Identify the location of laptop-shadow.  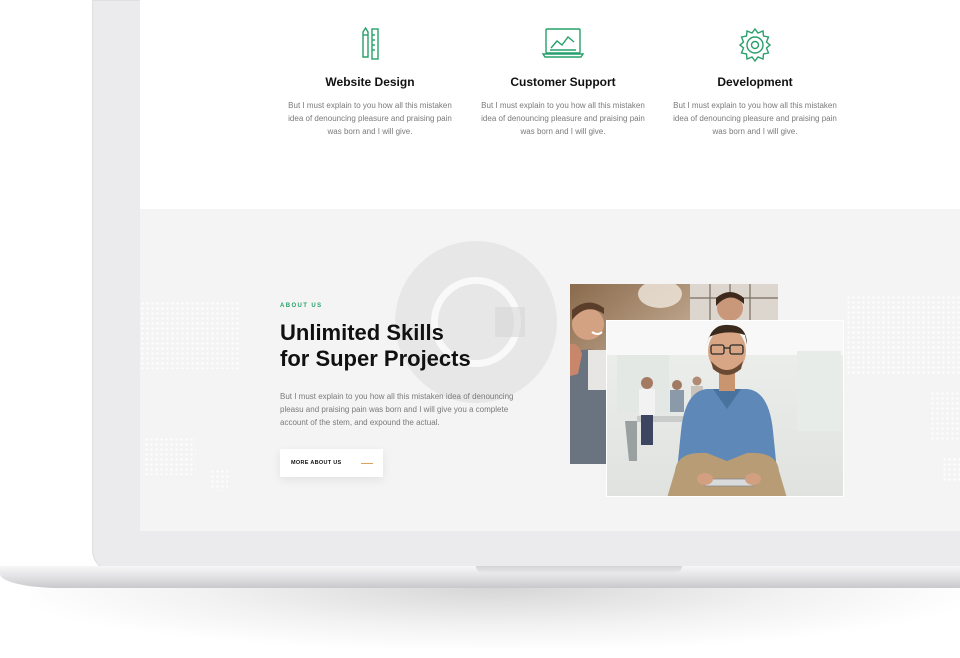
(495, 618).